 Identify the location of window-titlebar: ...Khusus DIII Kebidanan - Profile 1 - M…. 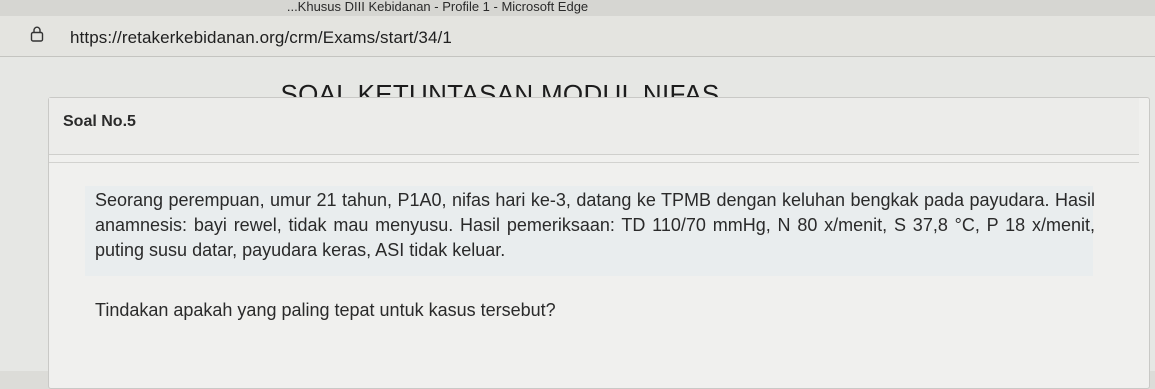
(577, 8).